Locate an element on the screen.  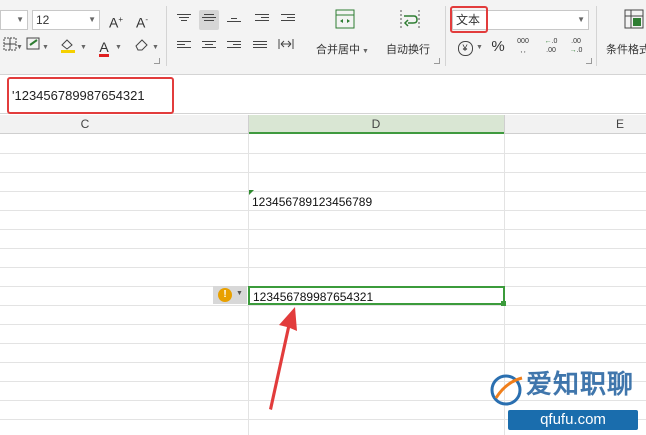
font-size-value: 12 is located at coordinates (43, 20).